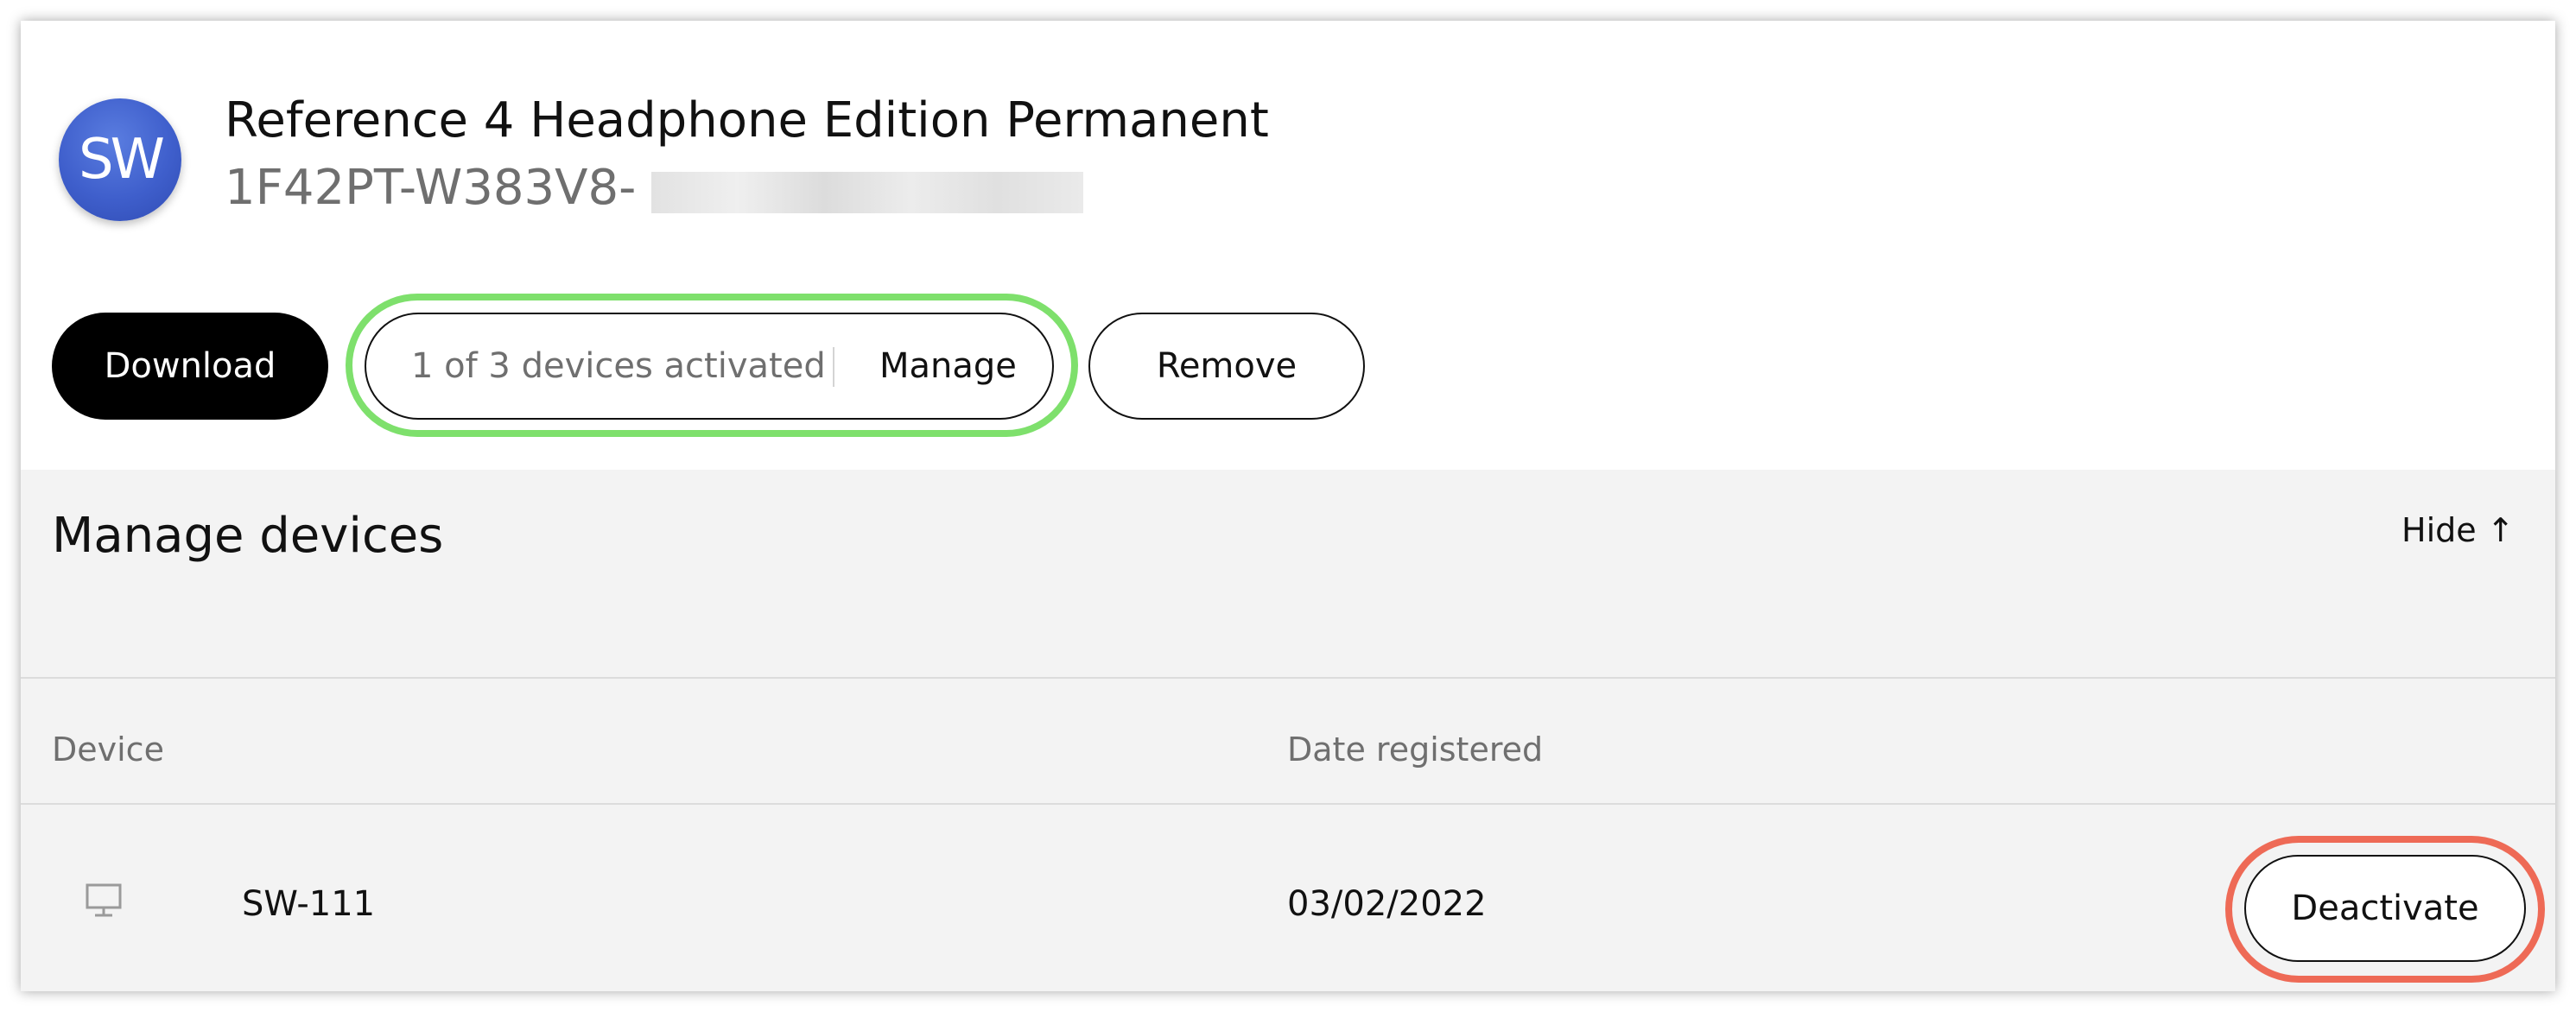 The image size is (2576, 1012). What do you see at coordinates (747, 120) in the screenshot?
I see `product-title: Reference 4 Headphone Edition Permanent` at bounding box center [747, 120].